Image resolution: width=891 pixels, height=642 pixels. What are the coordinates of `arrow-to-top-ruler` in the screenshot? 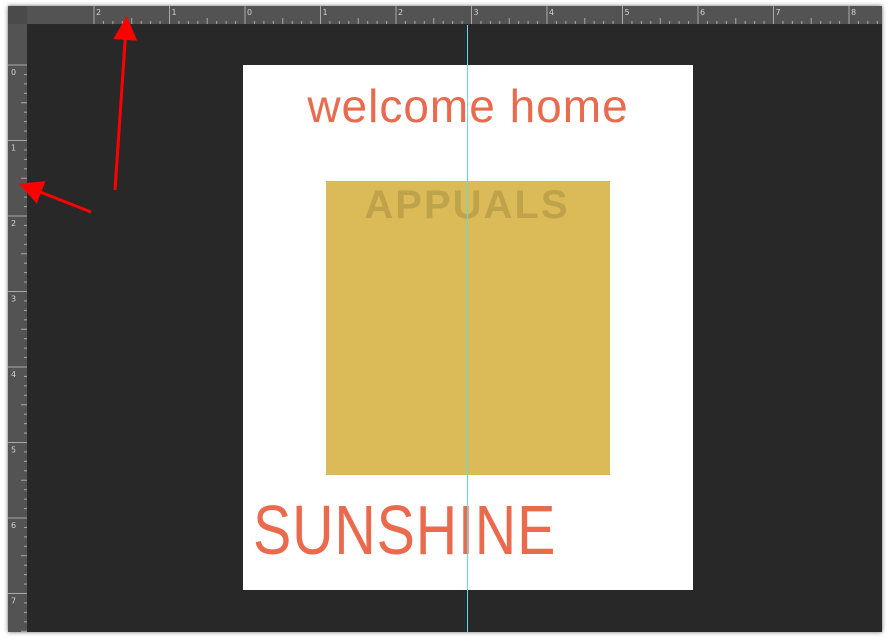 It's located at (125, 103).